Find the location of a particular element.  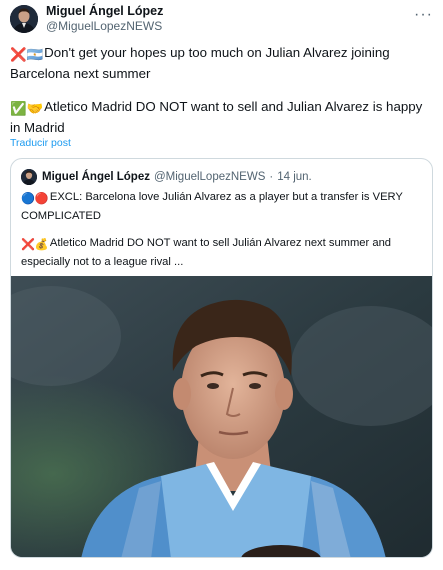

quoted-author-avatar is located at coordinates (29, 177).